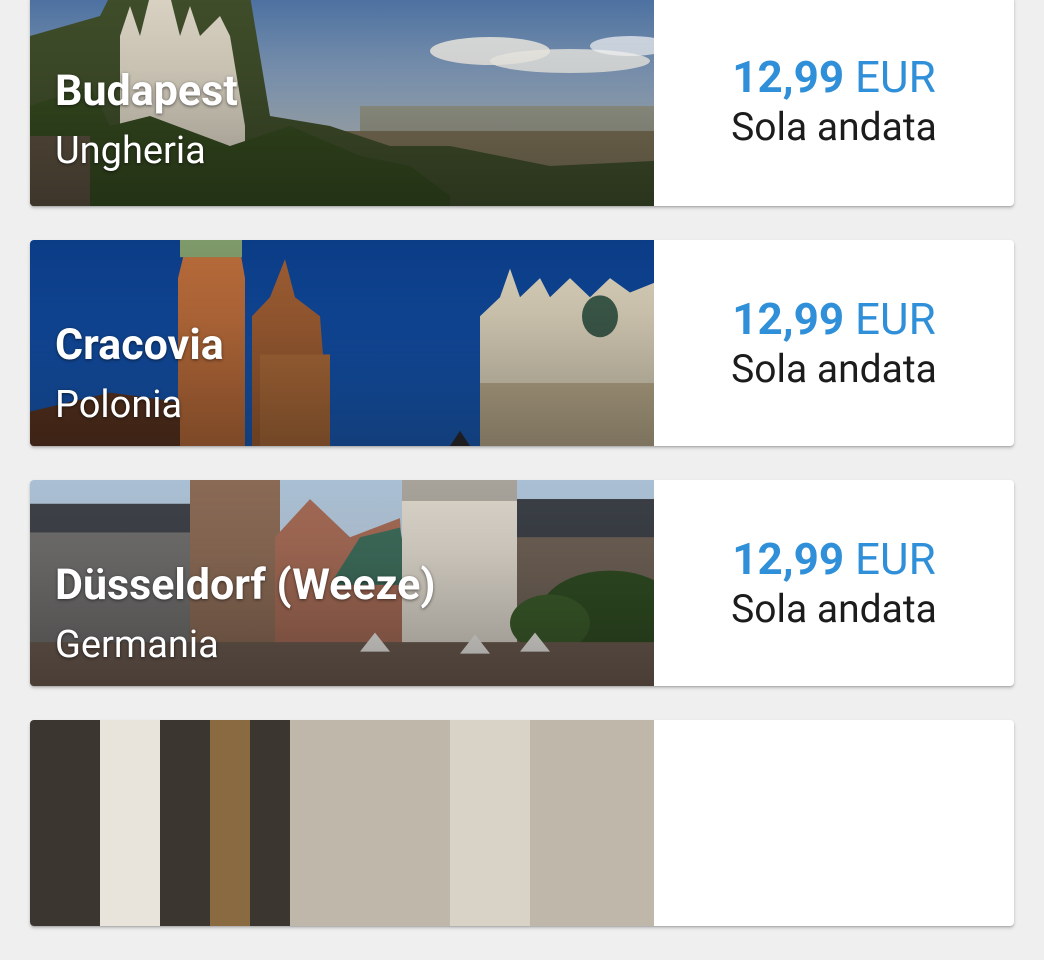 The width and height of the screenshot is (1044, 960). I want to click on partial-photo-image, so click(342, 823).